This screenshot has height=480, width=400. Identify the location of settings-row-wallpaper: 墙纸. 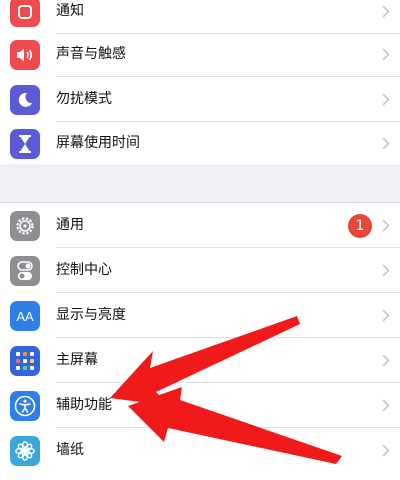
(200, 450).